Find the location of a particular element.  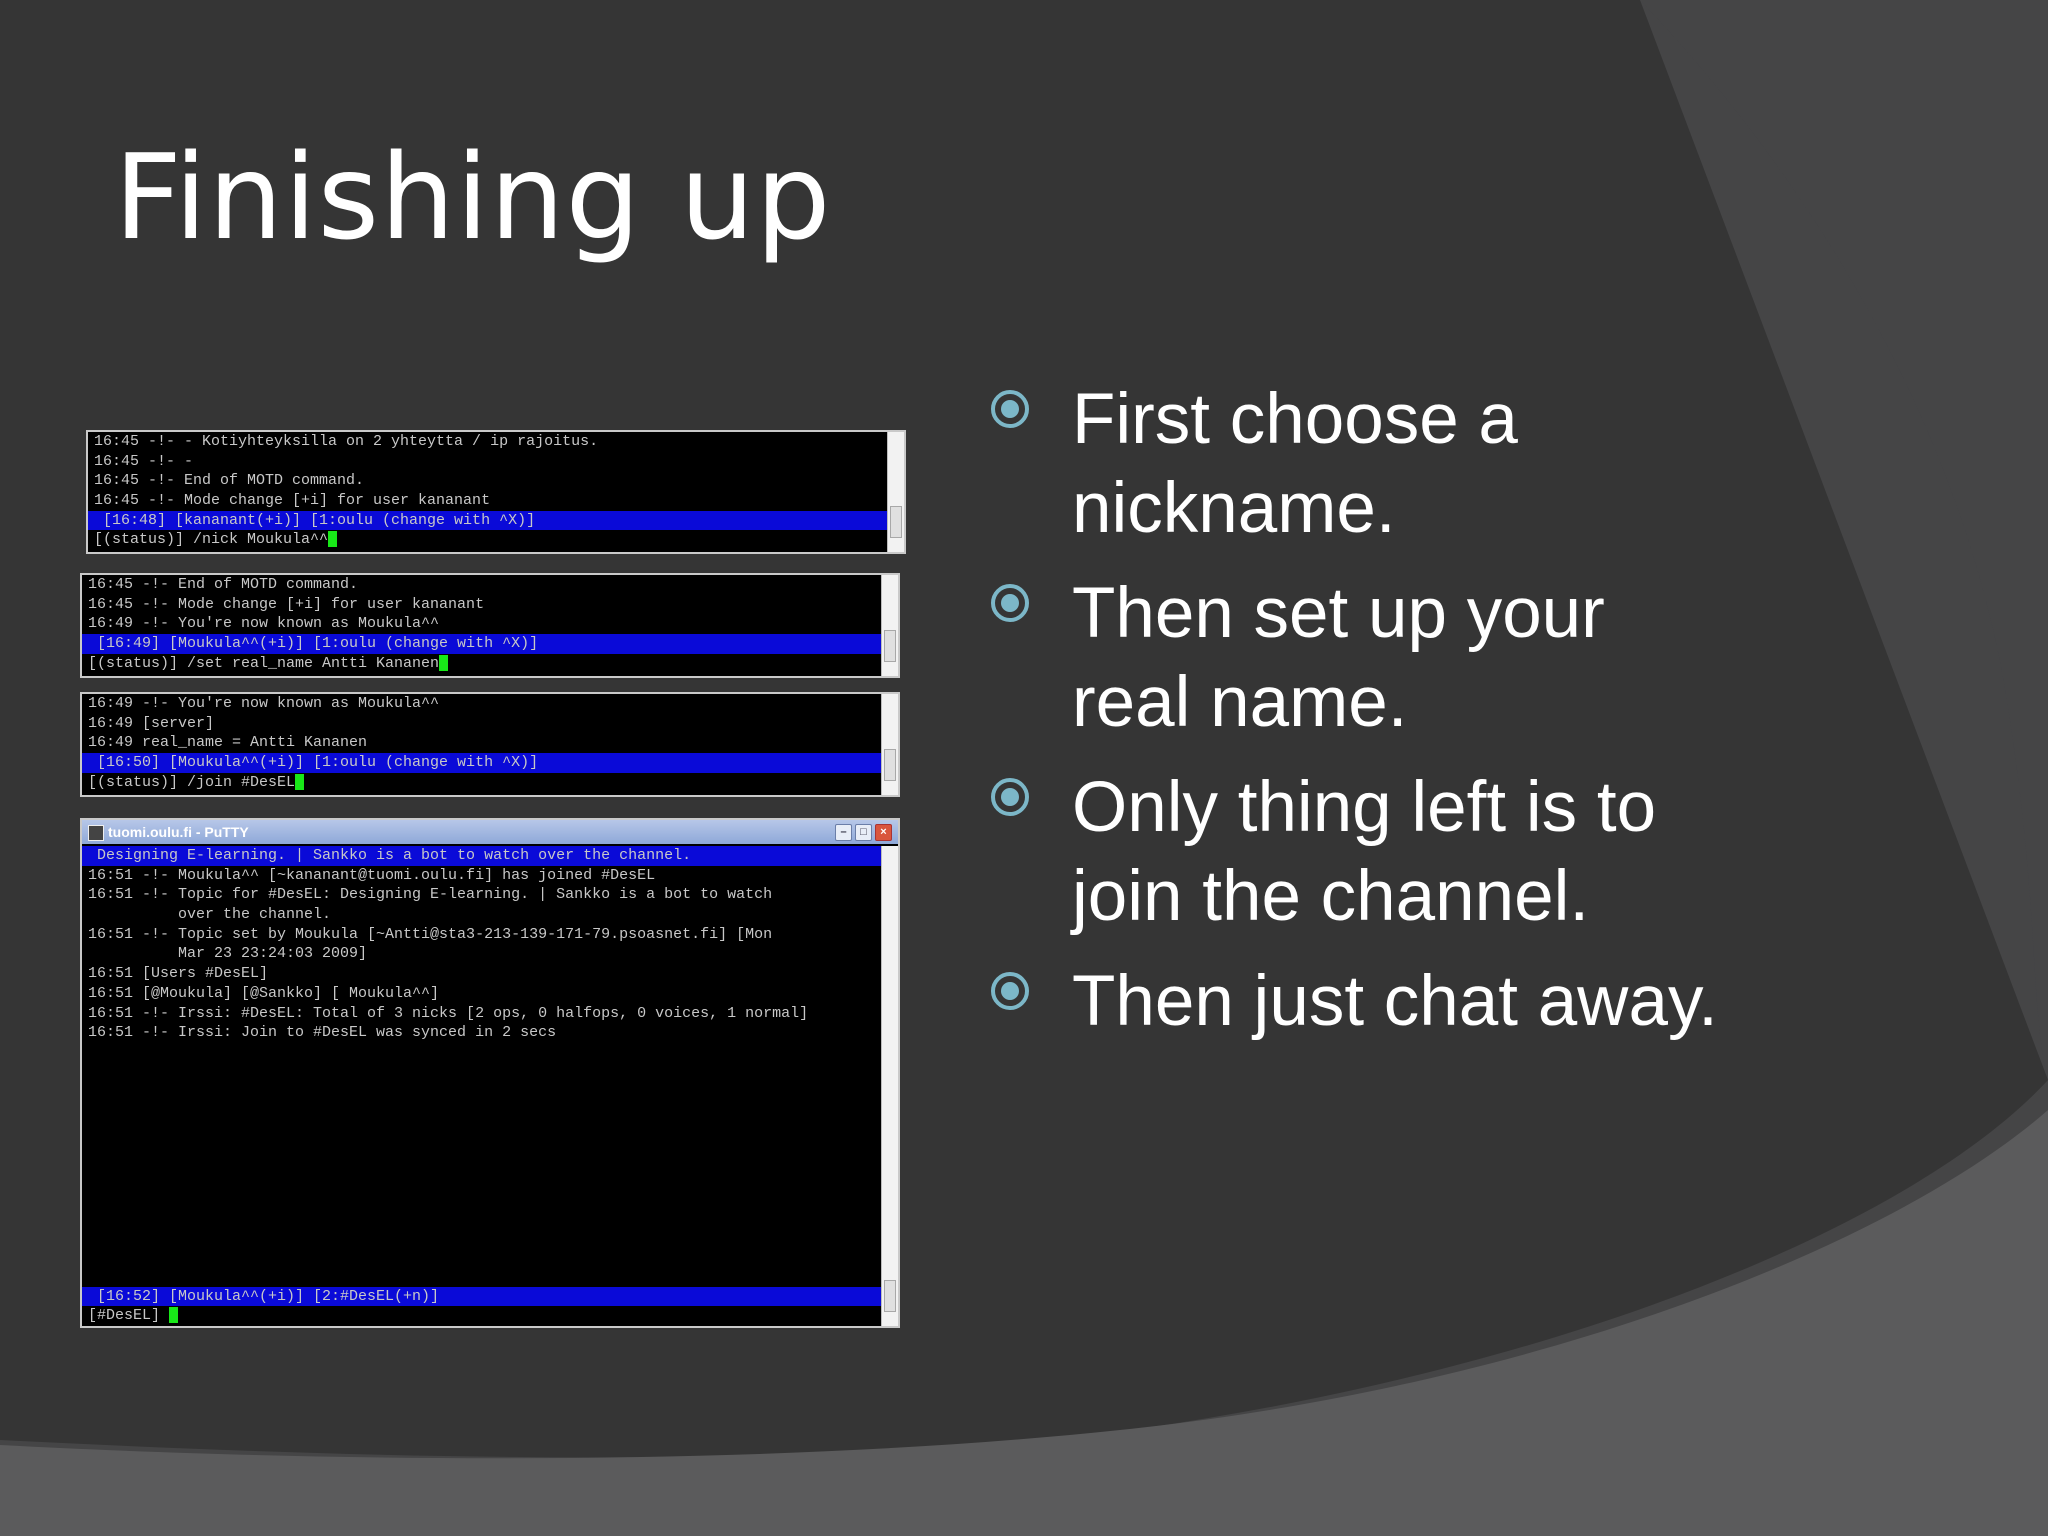

bullet-text: Then just chat away. is located at coordinates (1395, 1001).